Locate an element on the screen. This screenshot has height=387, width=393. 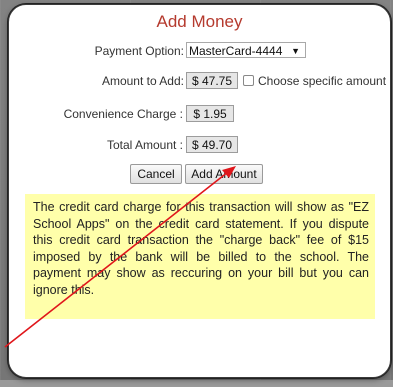
total-label: Total Amount : is located at coordinates (144, 145).